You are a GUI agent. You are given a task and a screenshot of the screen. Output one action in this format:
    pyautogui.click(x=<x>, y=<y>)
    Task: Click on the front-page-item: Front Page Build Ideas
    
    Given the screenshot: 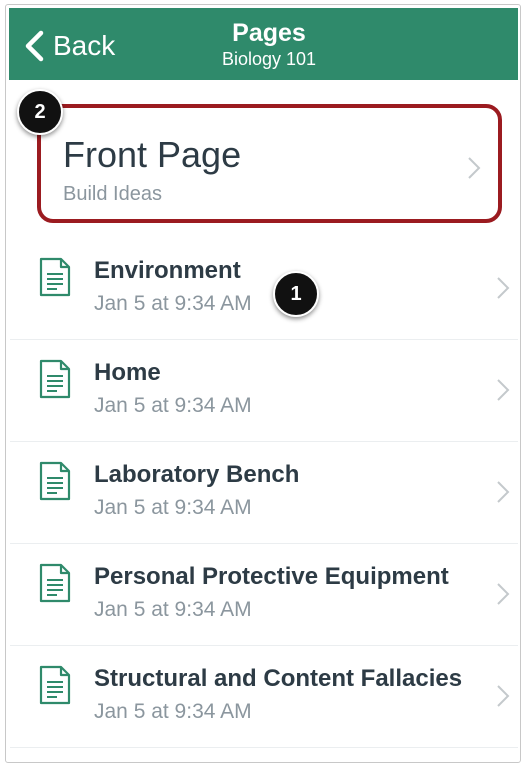 What is the action you would take?
    pyautogui.click(x=269, y=163)
    